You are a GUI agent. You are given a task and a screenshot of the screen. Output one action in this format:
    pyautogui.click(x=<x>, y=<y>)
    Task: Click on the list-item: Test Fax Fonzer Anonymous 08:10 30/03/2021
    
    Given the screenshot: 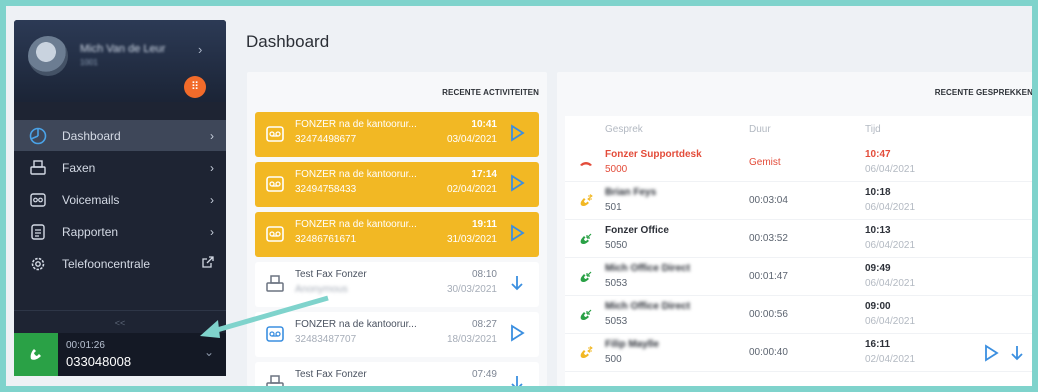 What is the action you would take?
    pyautogui.click(x=397, y=284)
    